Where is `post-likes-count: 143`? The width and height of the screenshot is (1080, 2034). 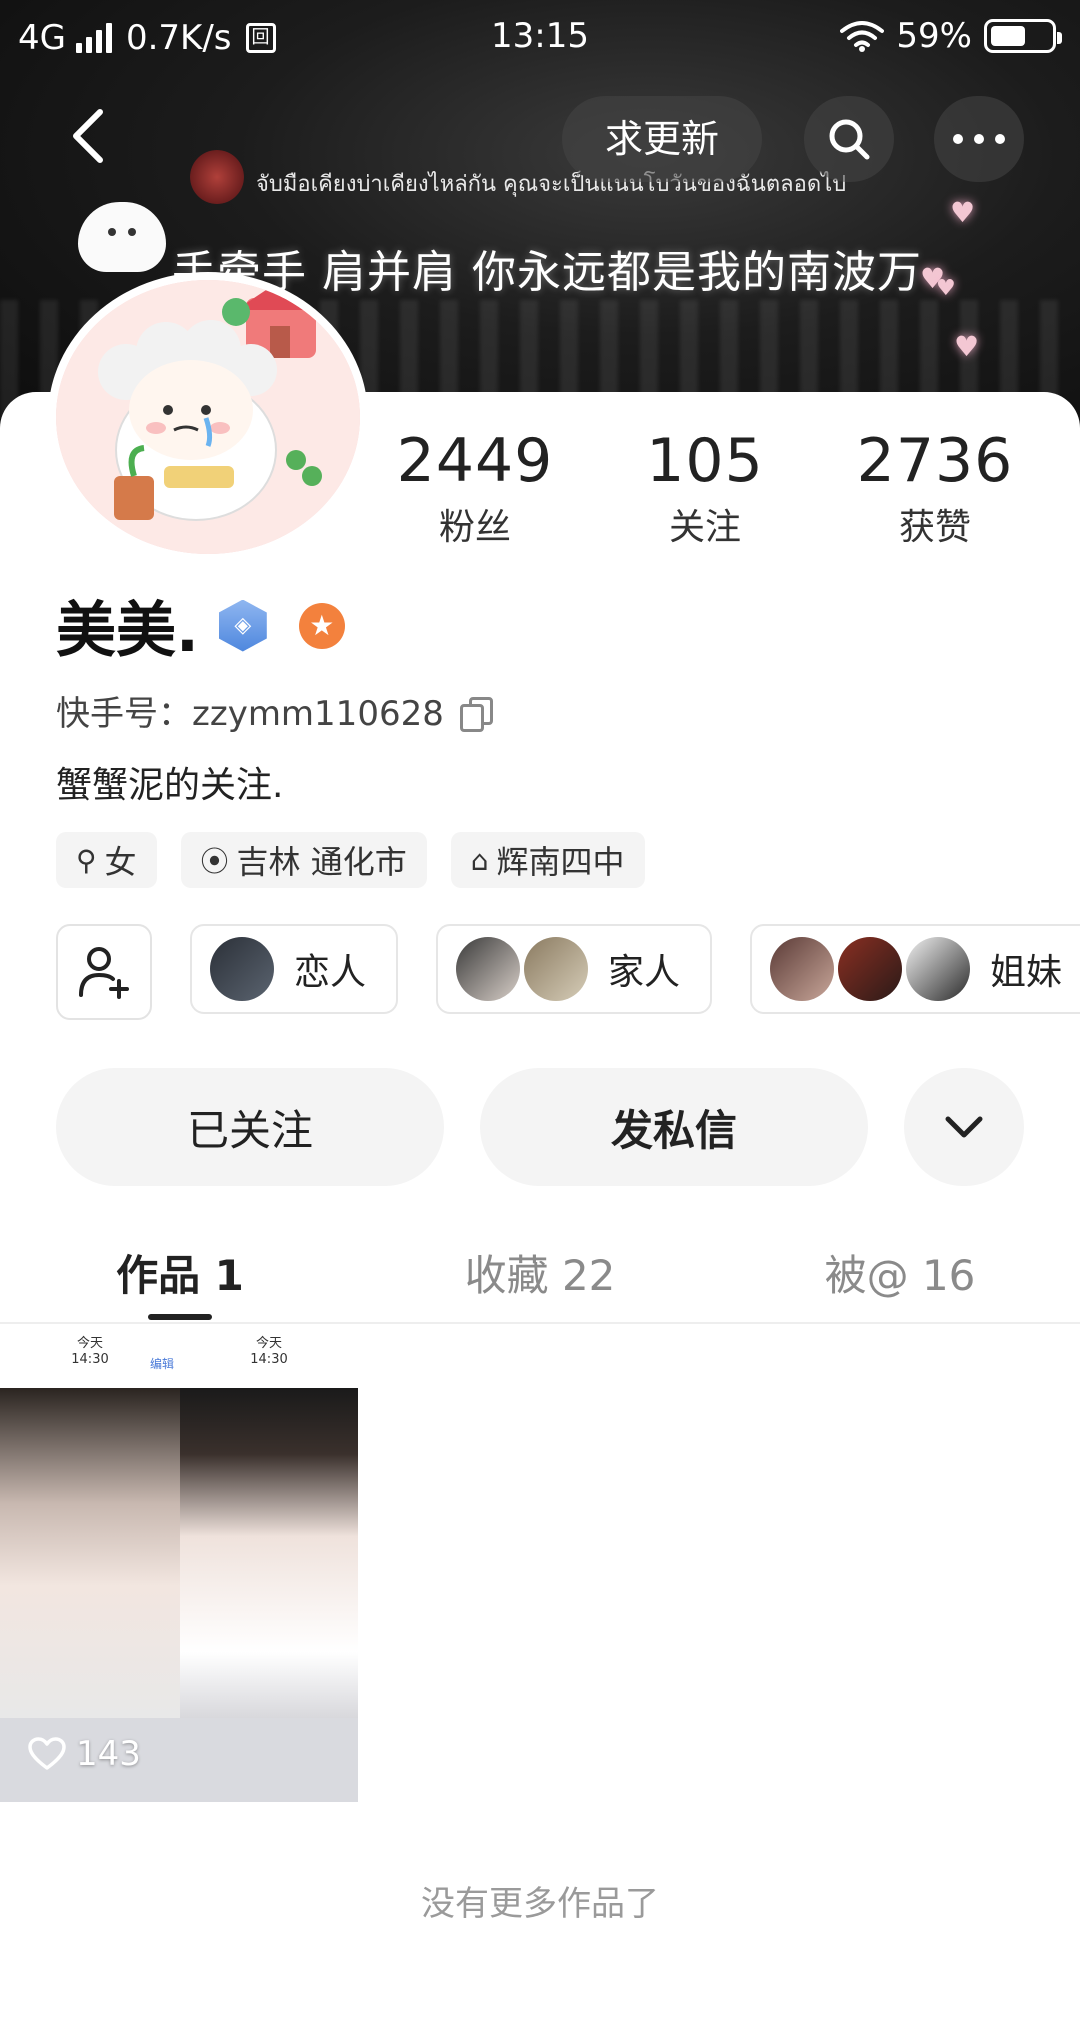 post-likes-count: 143 is located at coordinates (108, 1754).